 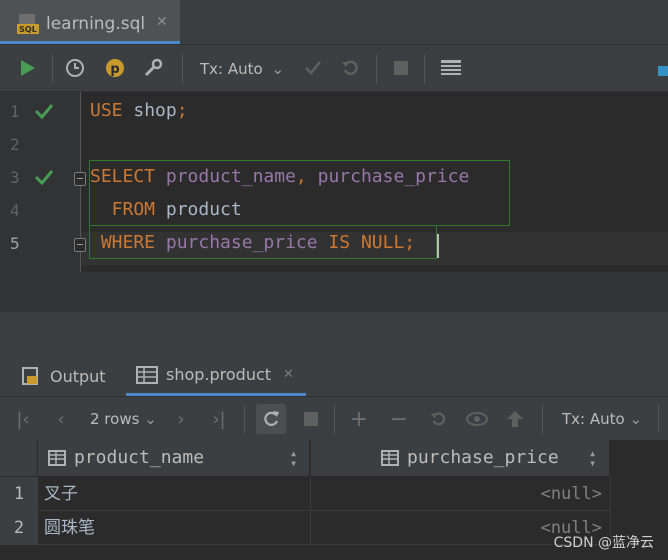 I want to click on clock-icon, so click(x=75, y=68).